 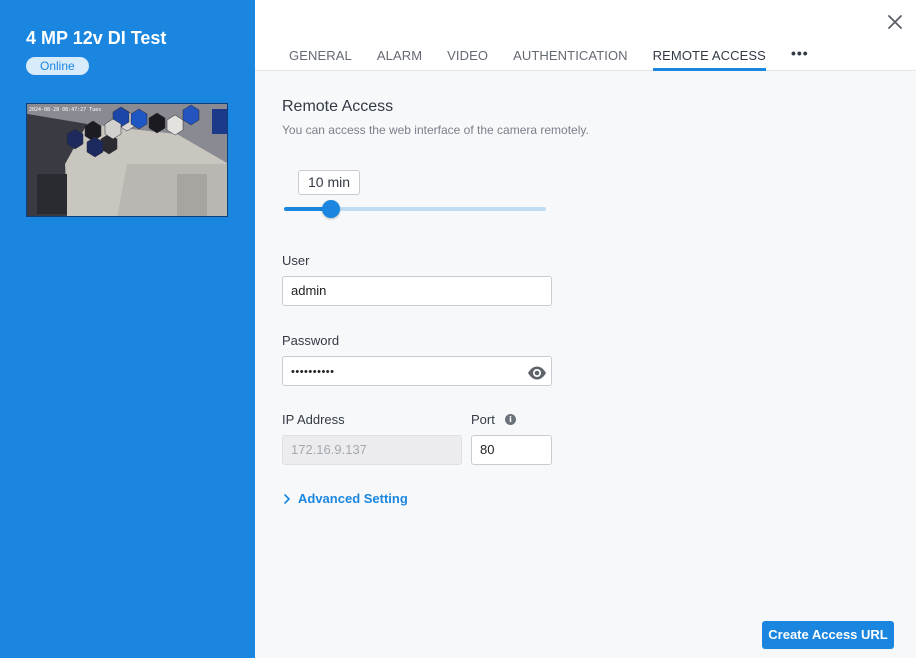 What do you see at coordinates (417, 371) in the screenshot?
I see `password-input: ••••••••••` at bounding box center [417, 371].